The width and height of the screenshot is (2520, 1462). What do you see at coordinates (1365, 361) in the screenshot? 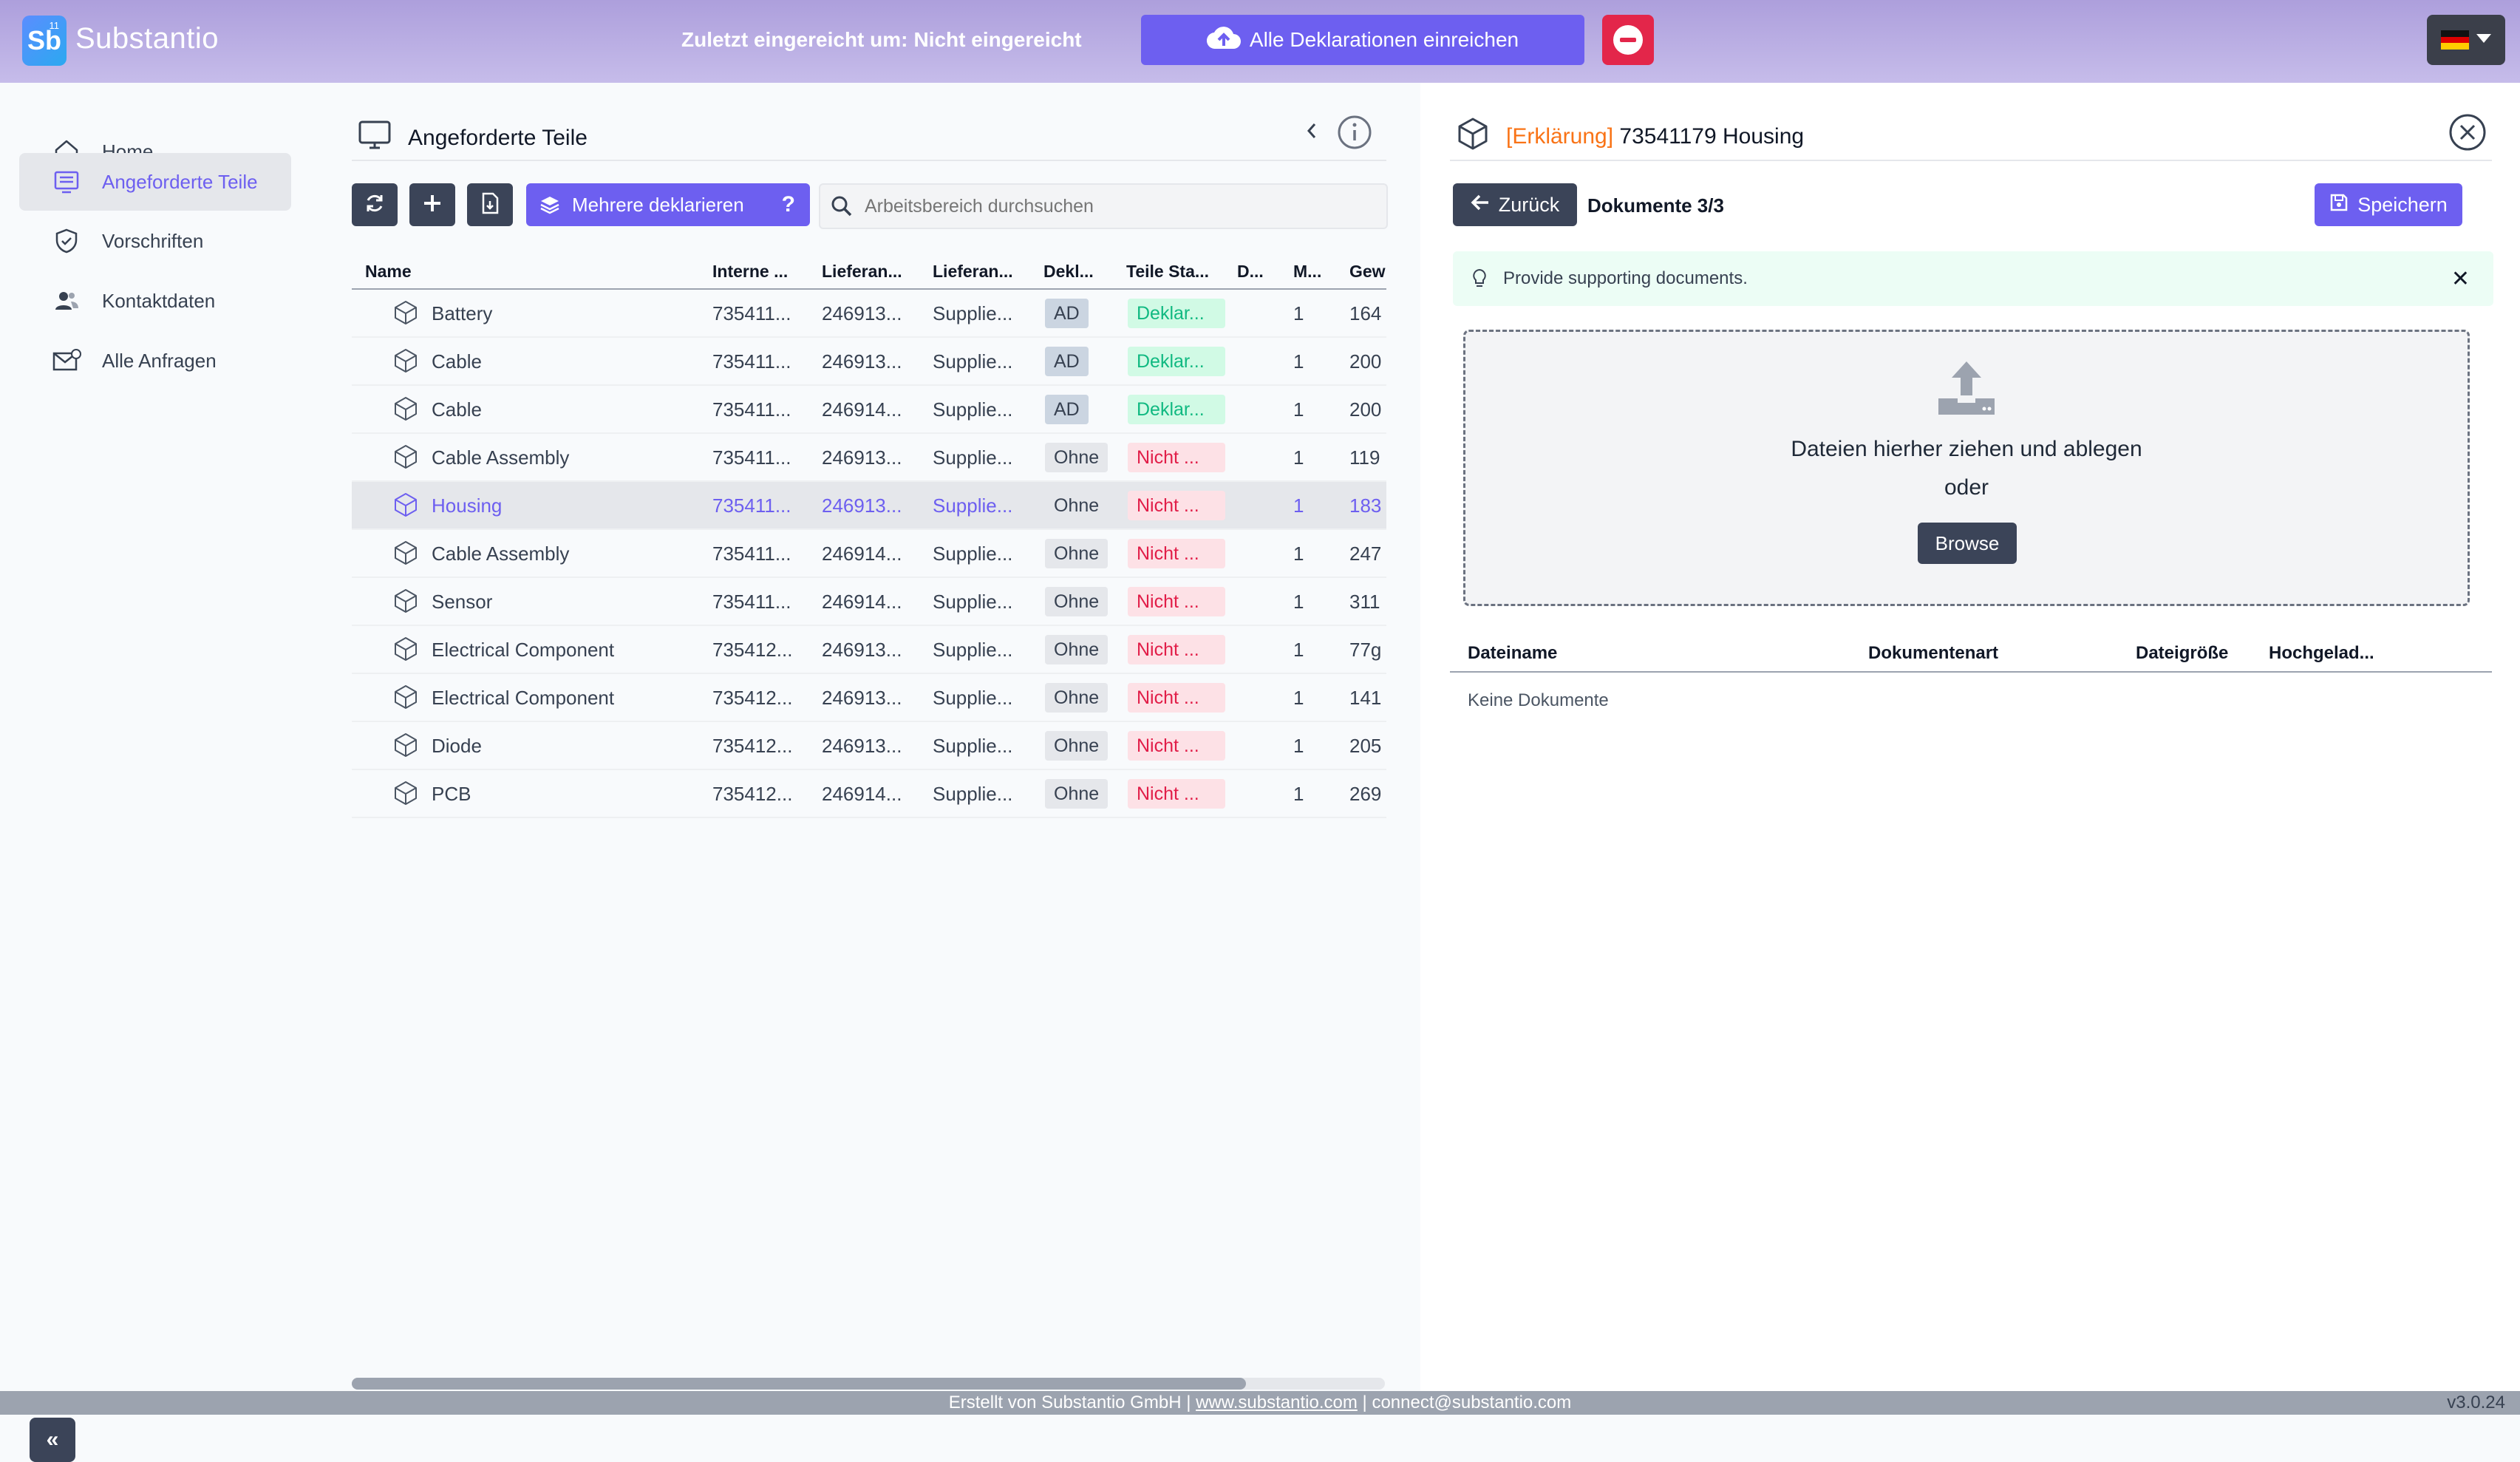
I see `weight-value: 200` at bounding box center [1365, 361].